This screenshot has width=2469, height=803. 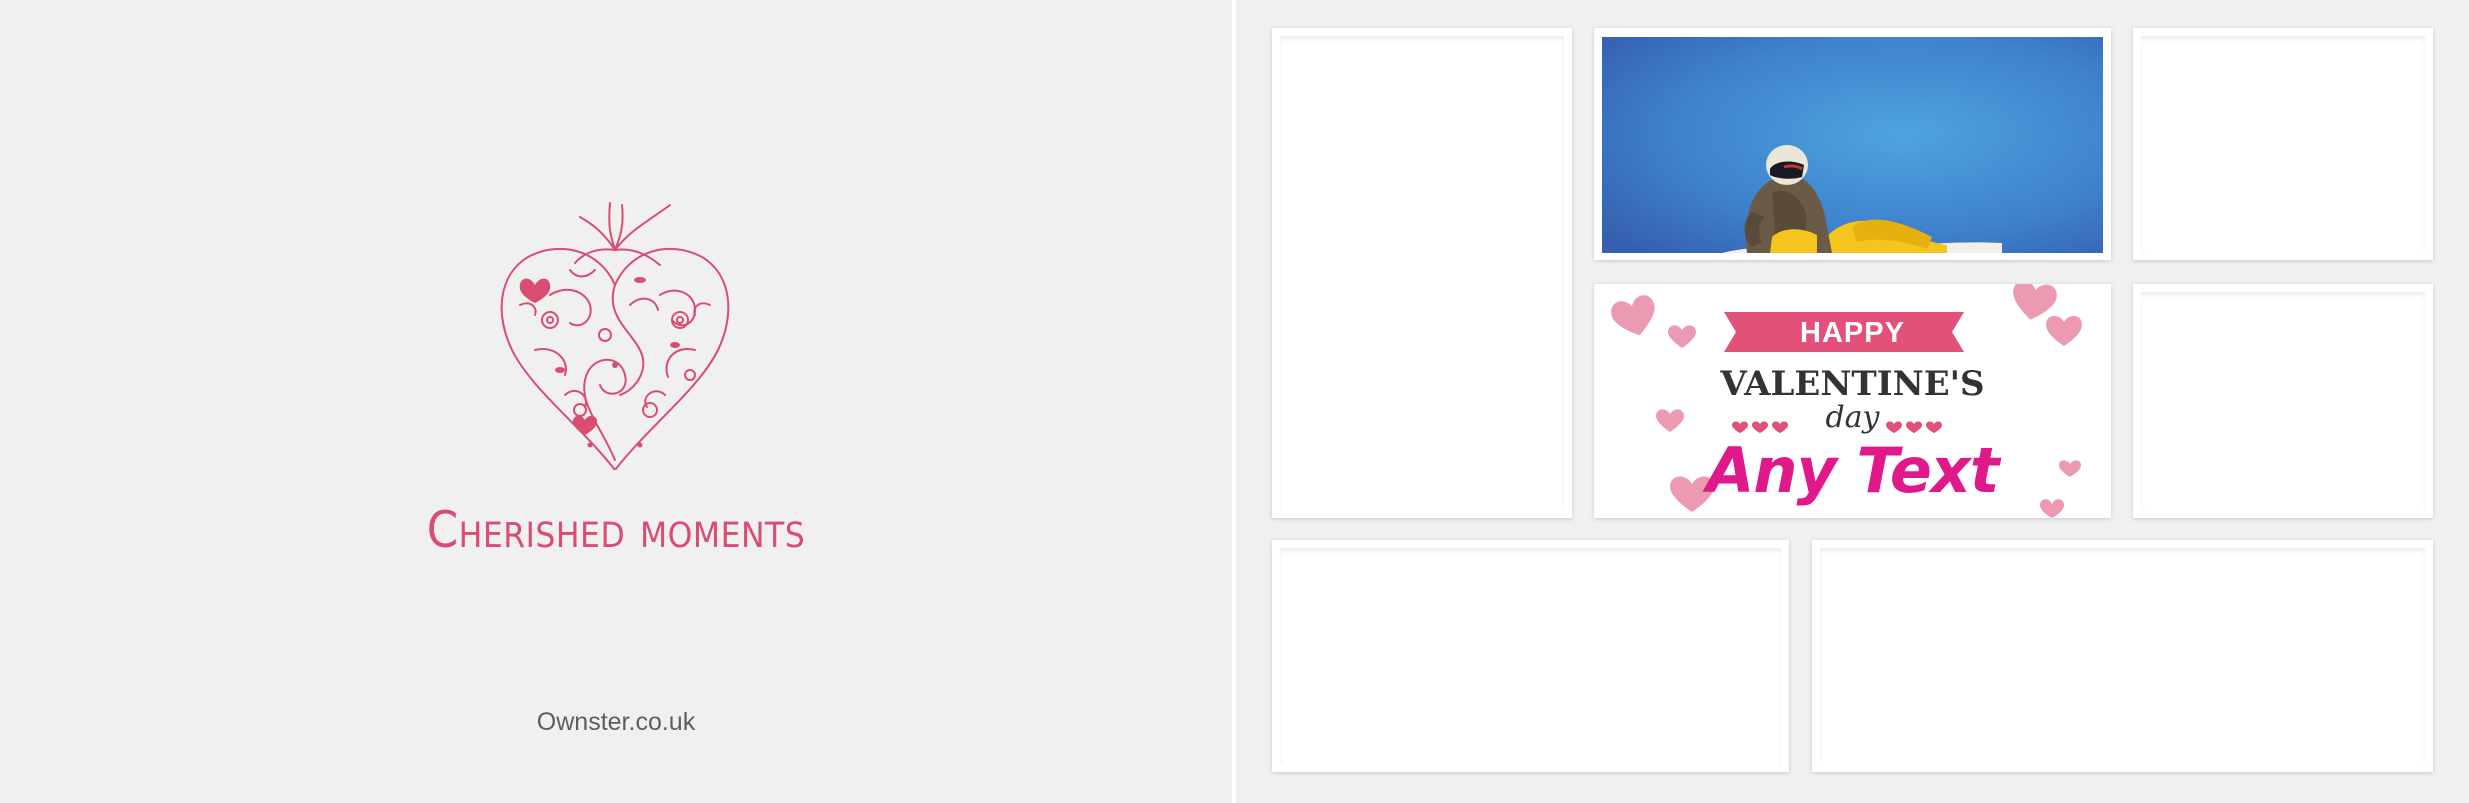 What do you see at coordinates (1852, 470) in the screenshot?
I see `custom-text: Any Text` at bounding box center [1852, 470].